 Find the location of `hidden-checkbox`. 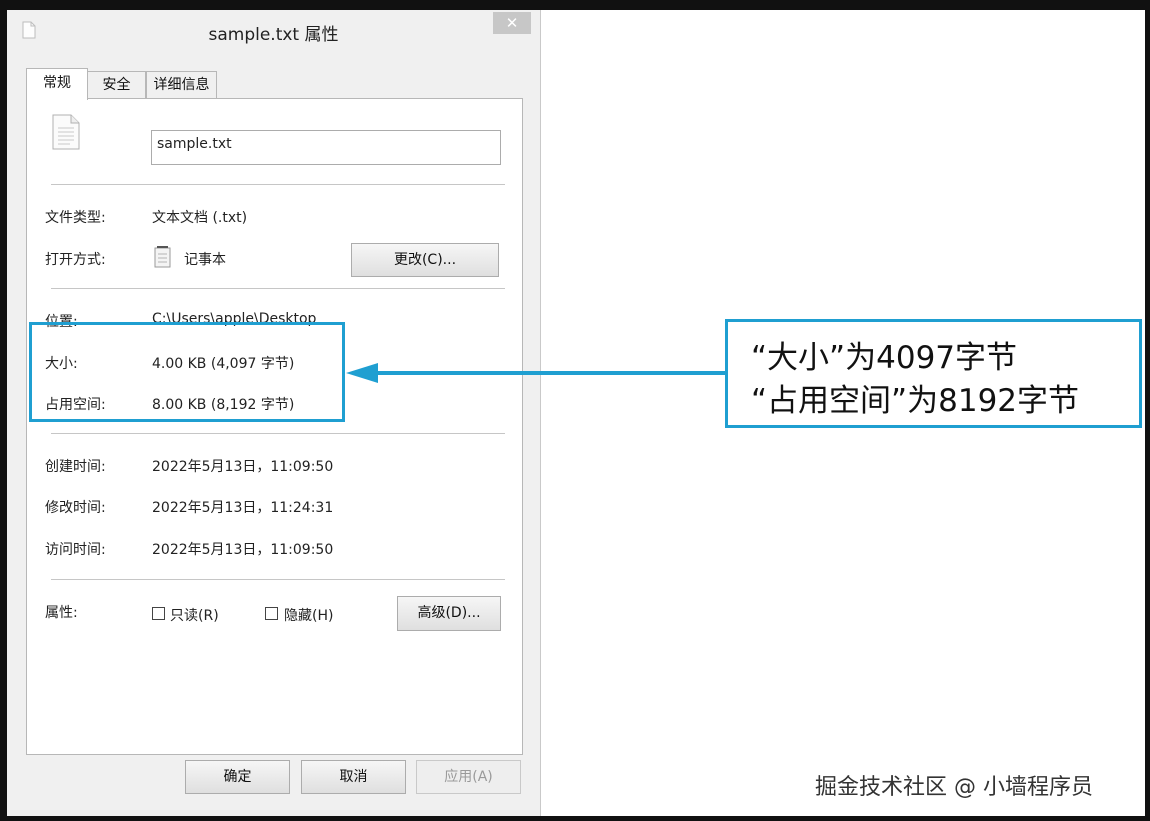

hidden-checkbox is located at coordinates (271, 613).